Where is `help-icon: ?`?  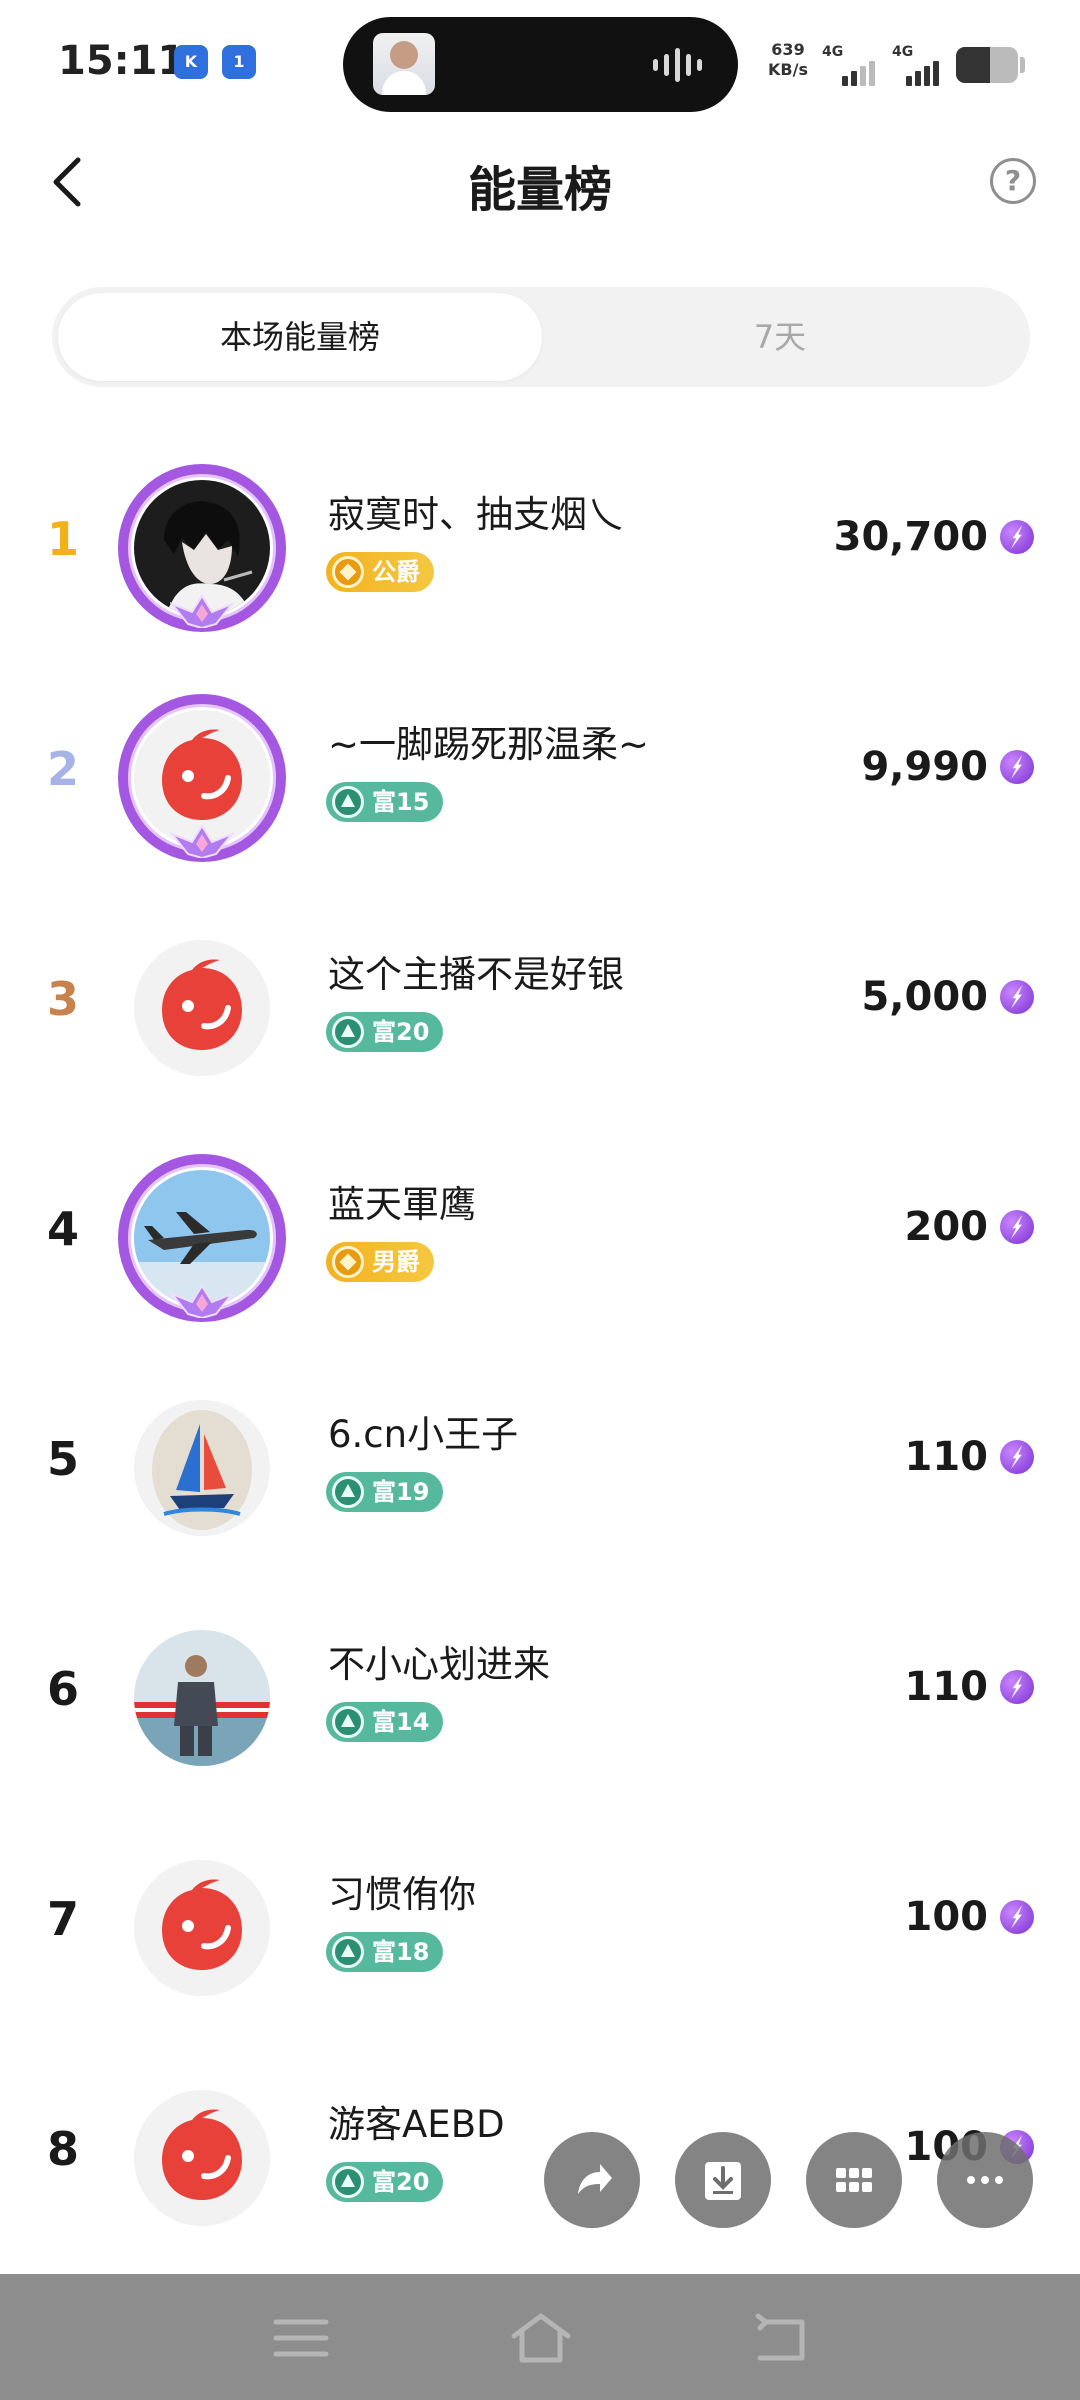 help-icon: ? is located at coordinates (1013, 181).